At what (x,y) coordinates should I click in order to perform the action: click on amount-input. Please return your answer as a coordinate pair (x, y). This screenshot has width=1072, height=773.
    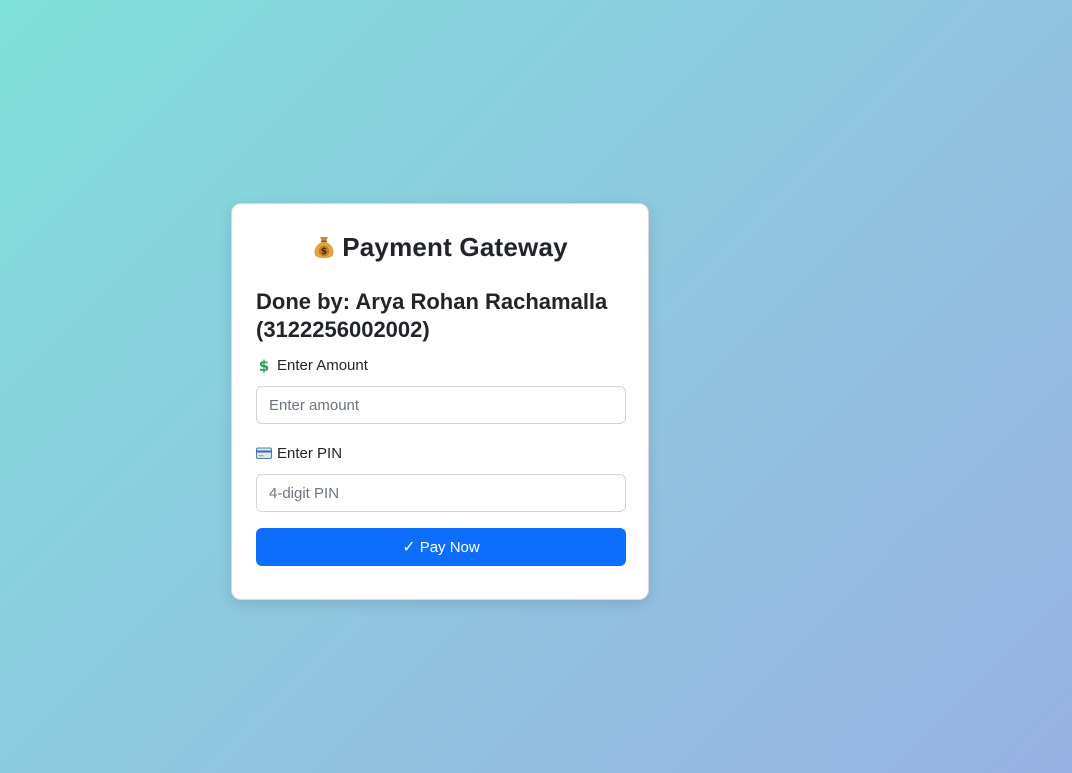
    Looking at the image, I should click on (441, 405).